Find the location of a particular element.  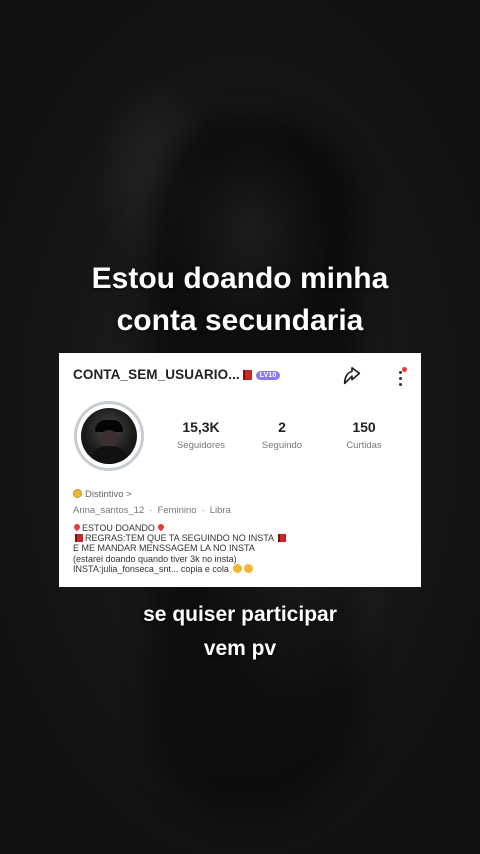

stat-following: 2 Seguindo is located at coordinates (282, 434).